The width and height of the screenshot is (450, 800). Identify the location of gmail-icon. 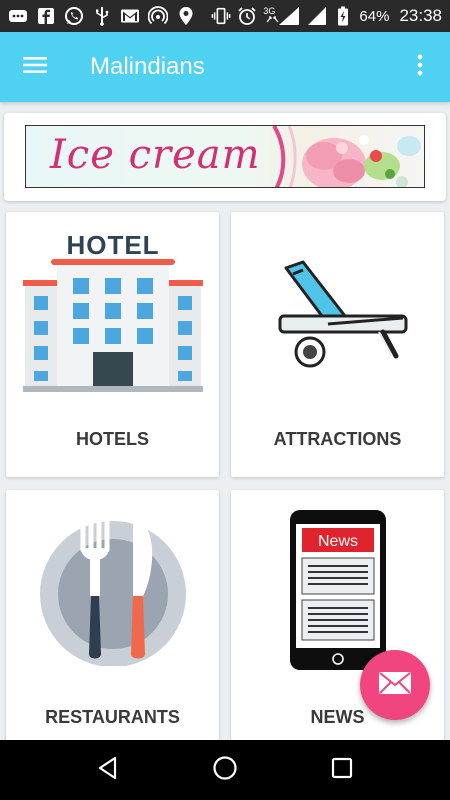
(130, 16).